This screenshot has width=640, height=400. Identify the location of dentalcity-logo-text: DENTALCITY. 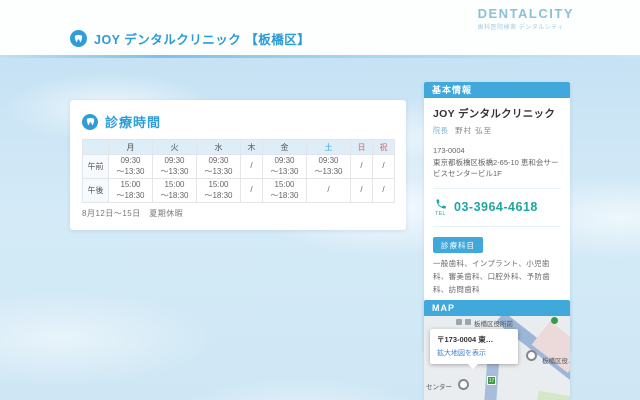
(525, 13).